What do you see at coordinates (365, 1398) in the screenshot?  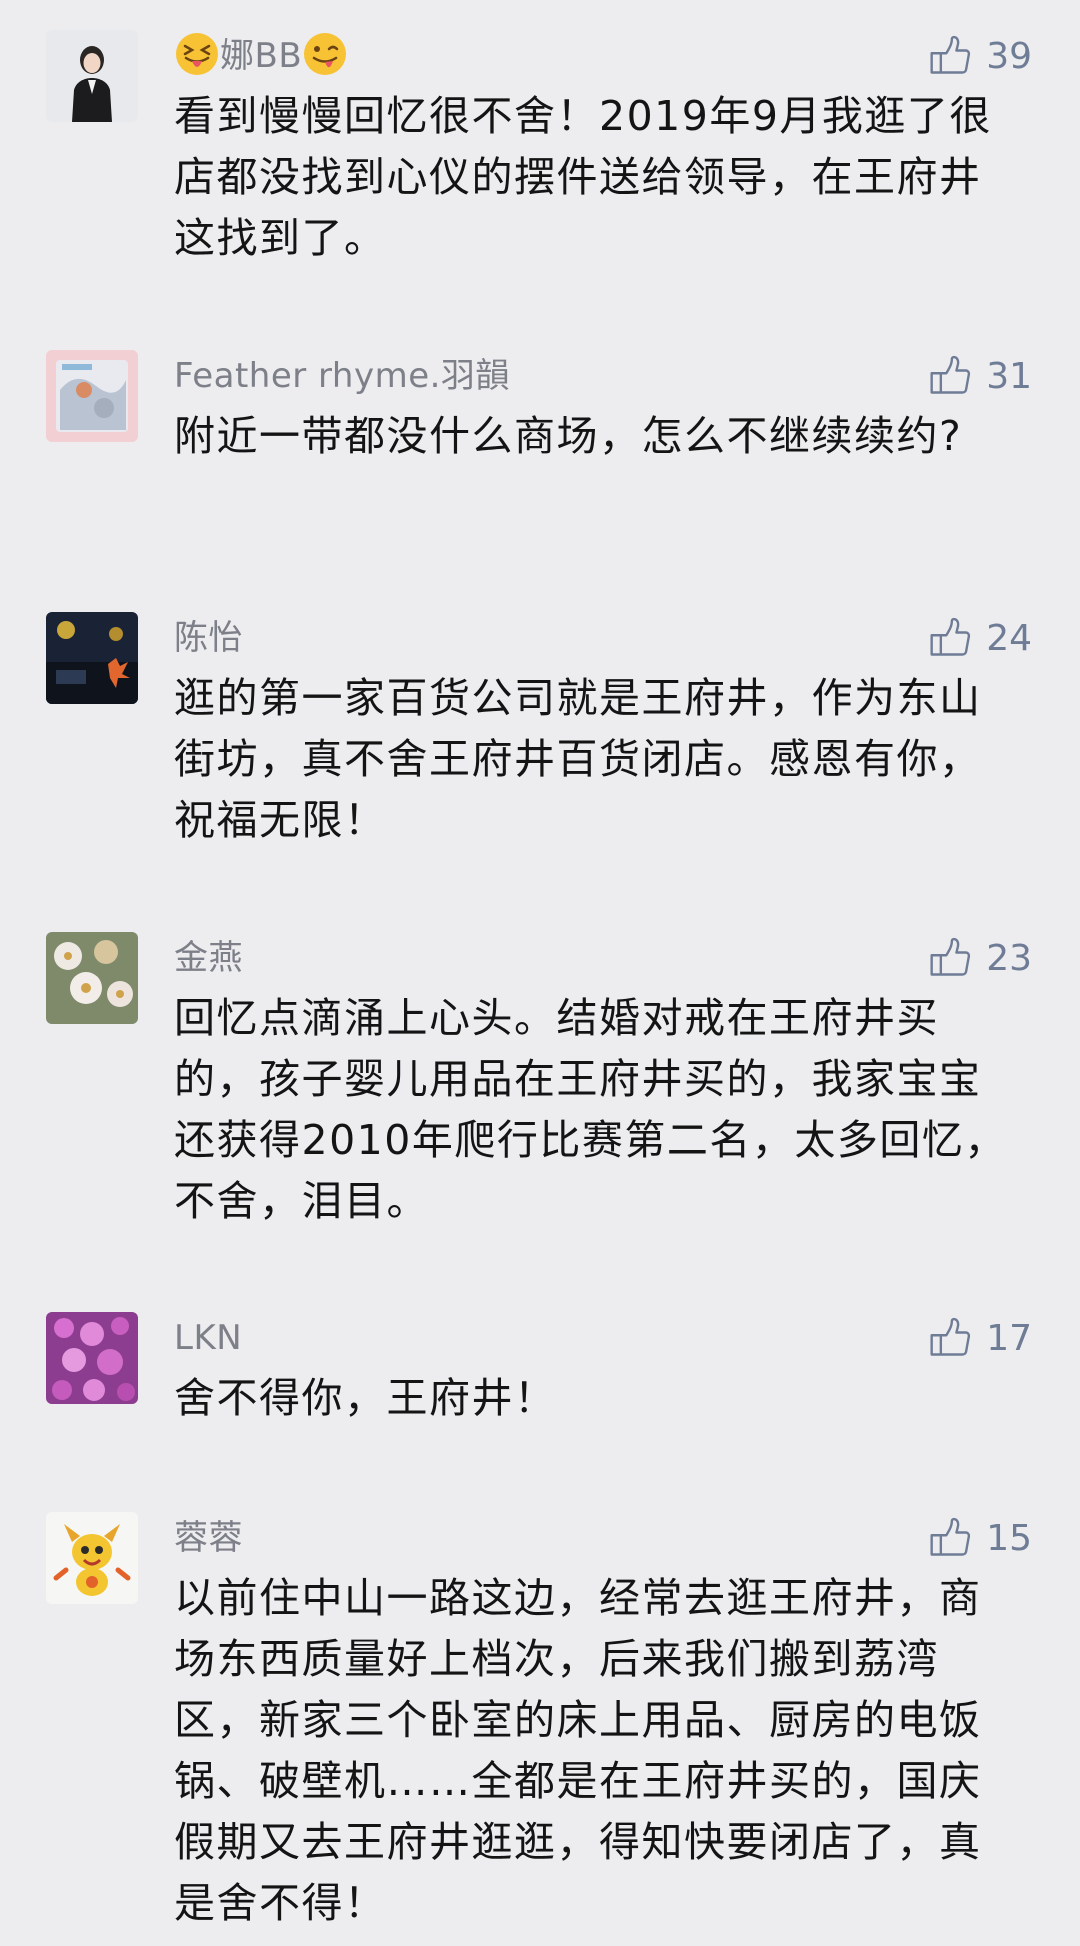 I see `comment-text: 舍不得你，王府井！` at bounding box center [365, 1398].